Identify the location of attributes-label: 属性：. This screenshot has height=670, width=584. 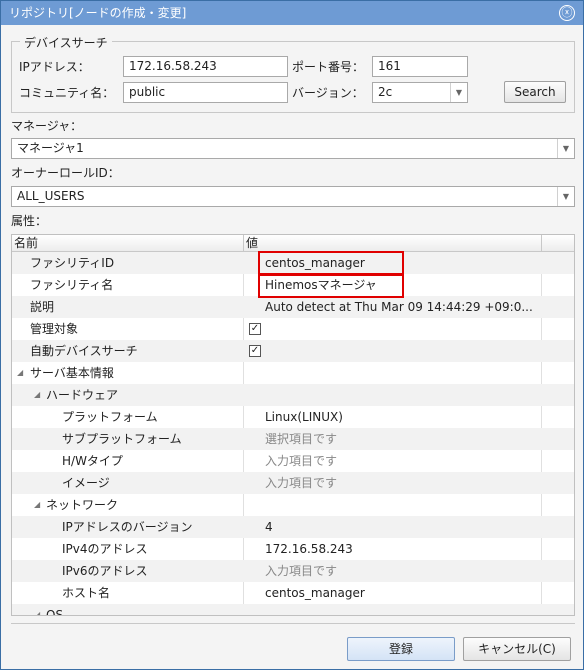
(29, 221).